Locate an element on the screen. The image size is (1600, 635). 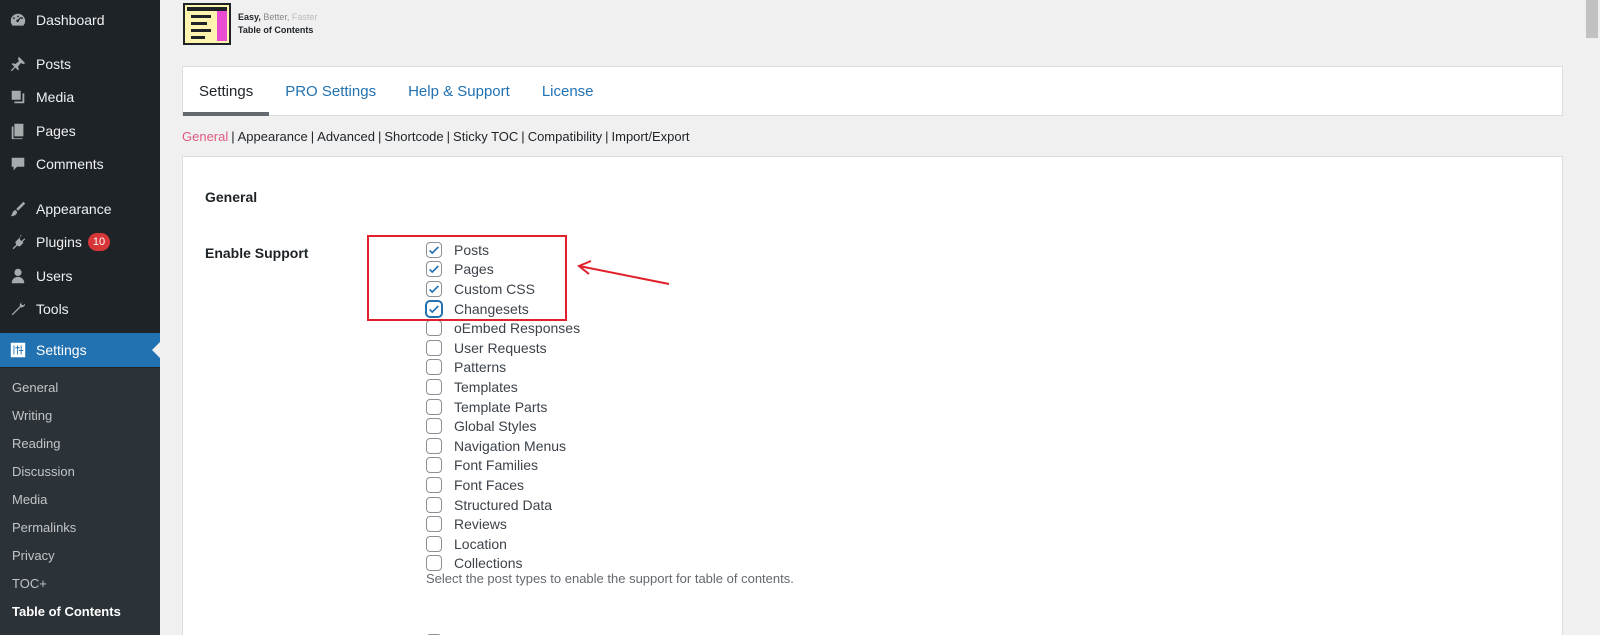
wrench-icon is located at coordinates (18, 309).